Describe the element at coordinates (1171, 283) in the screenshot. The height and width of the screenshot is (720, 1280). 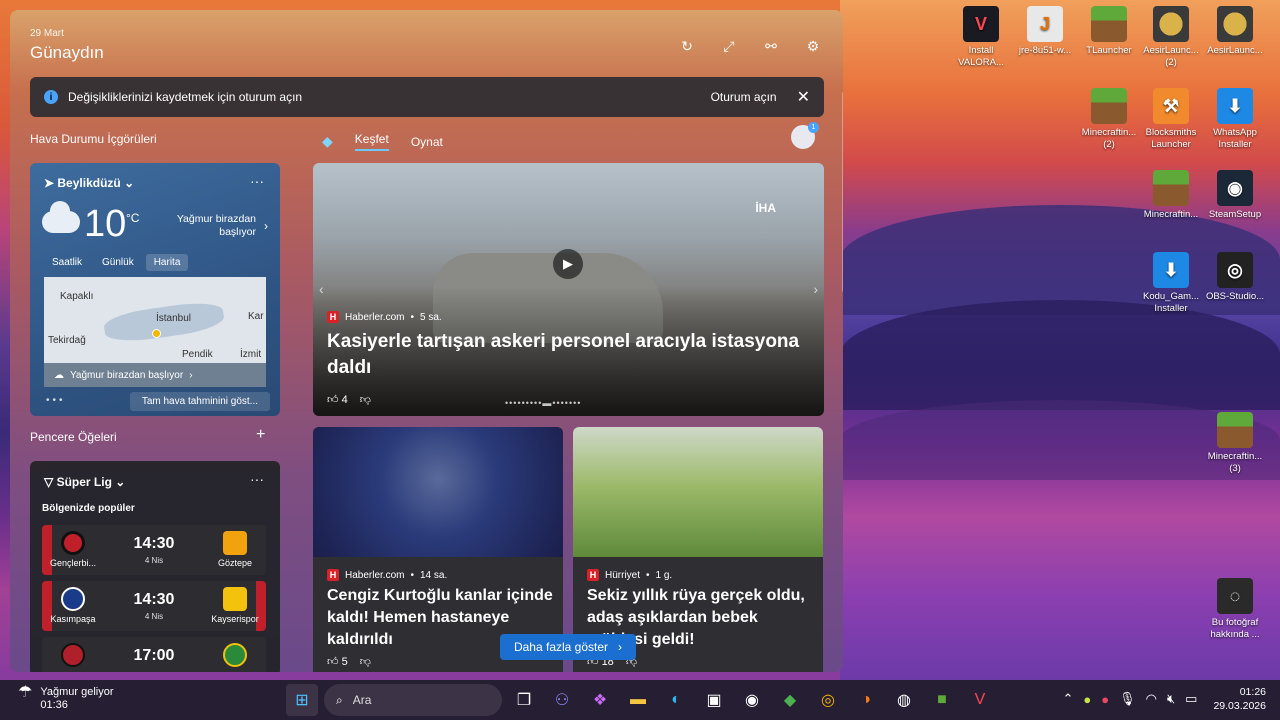
I see `desktop-icon-kodu: ⬇ Kodu_Gam... Installer` at that location.